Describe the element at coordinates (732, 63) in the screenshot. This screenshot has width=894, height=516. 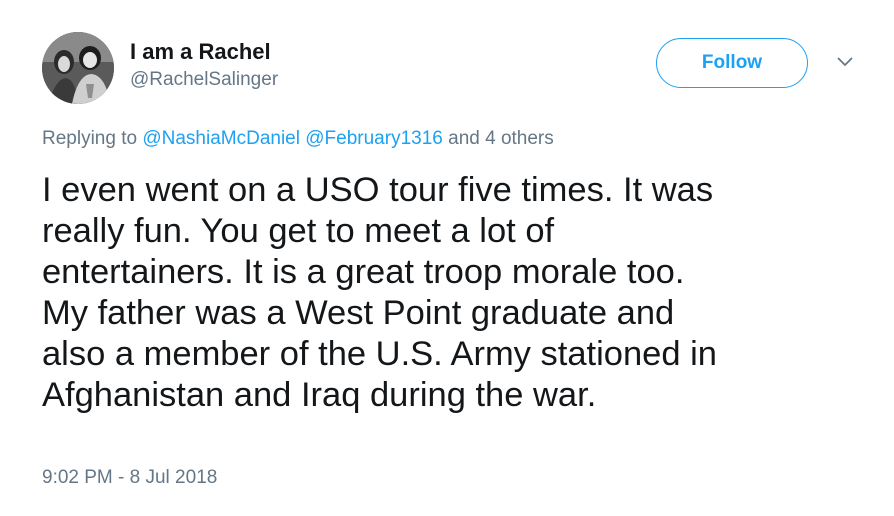
I see `follow-button: Follow` at that location.